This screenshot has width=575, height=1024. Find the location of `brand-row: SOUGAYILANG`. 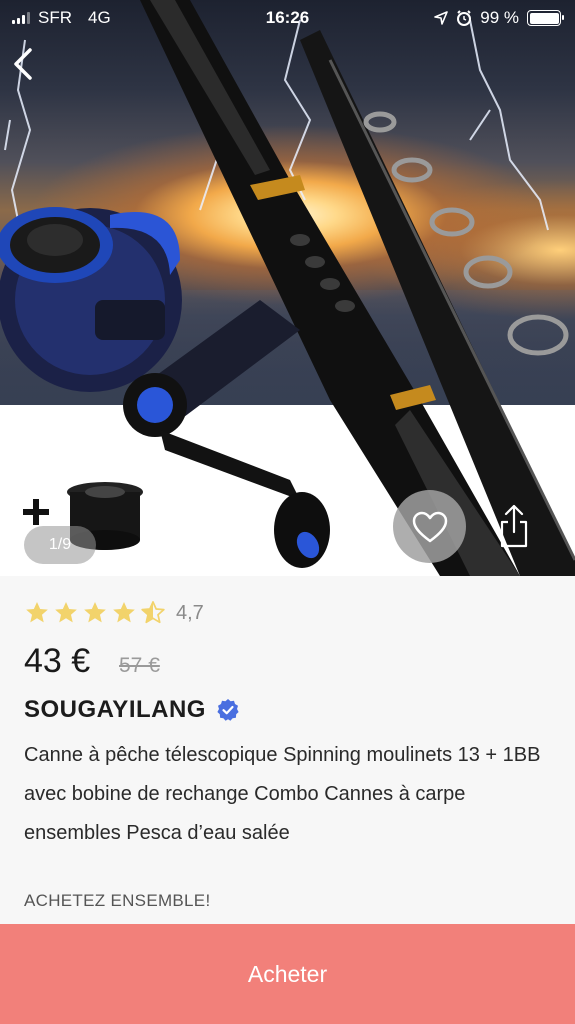

brand-row: SOUGAYILANG is located at coordinates (132, 710).